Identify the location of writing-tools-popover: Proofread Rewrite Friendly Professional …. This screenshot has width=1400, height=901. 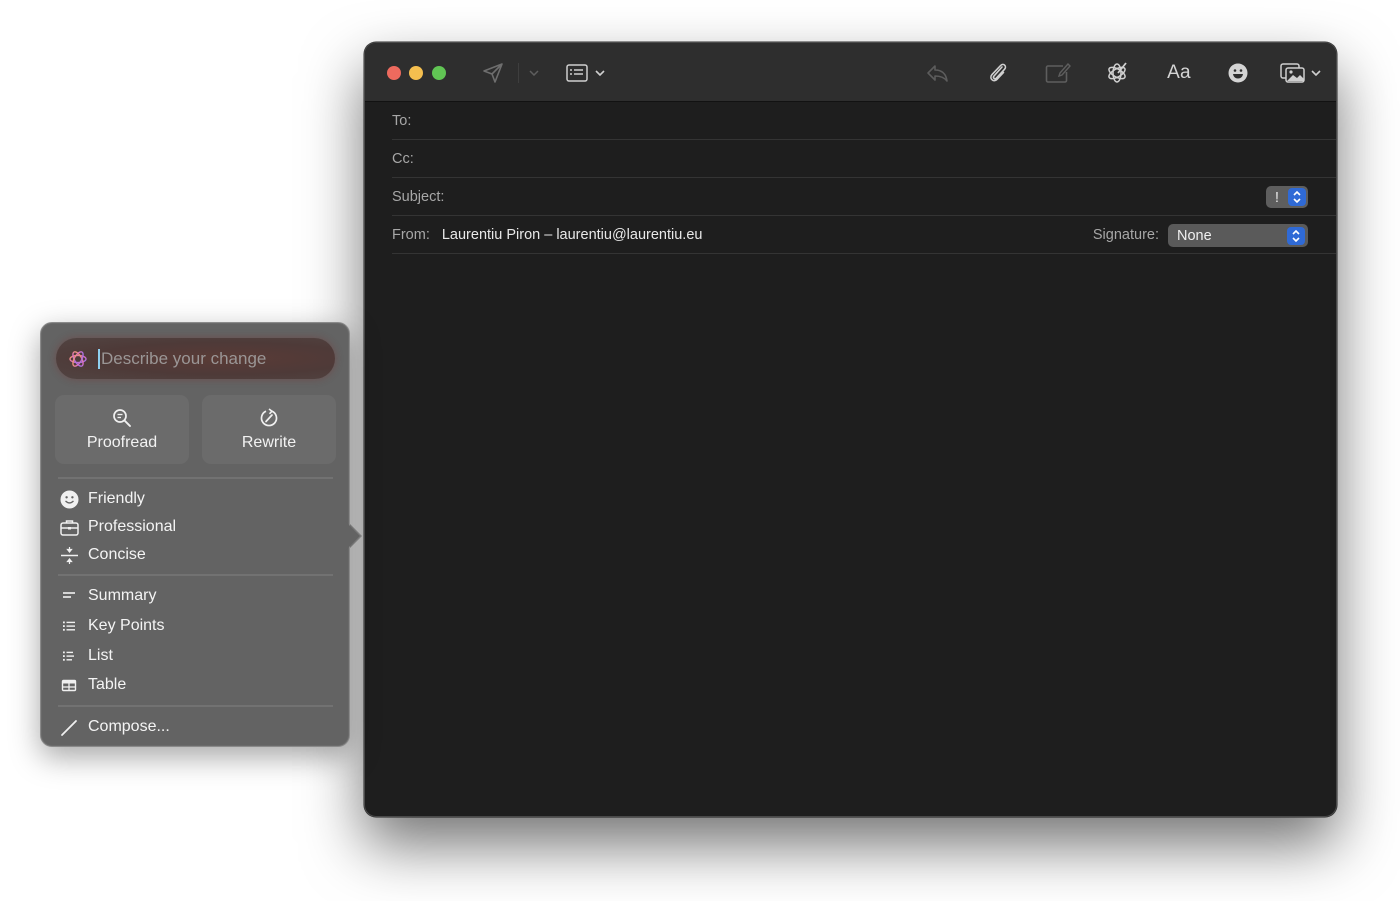
(195, 534).